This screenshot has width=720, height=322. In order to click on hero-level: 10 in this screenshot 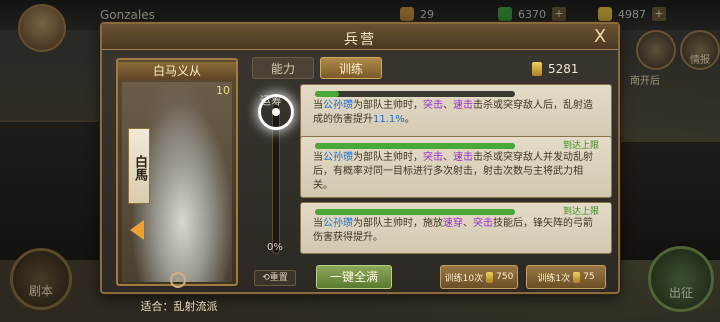, I will do `click(223, 90)`.